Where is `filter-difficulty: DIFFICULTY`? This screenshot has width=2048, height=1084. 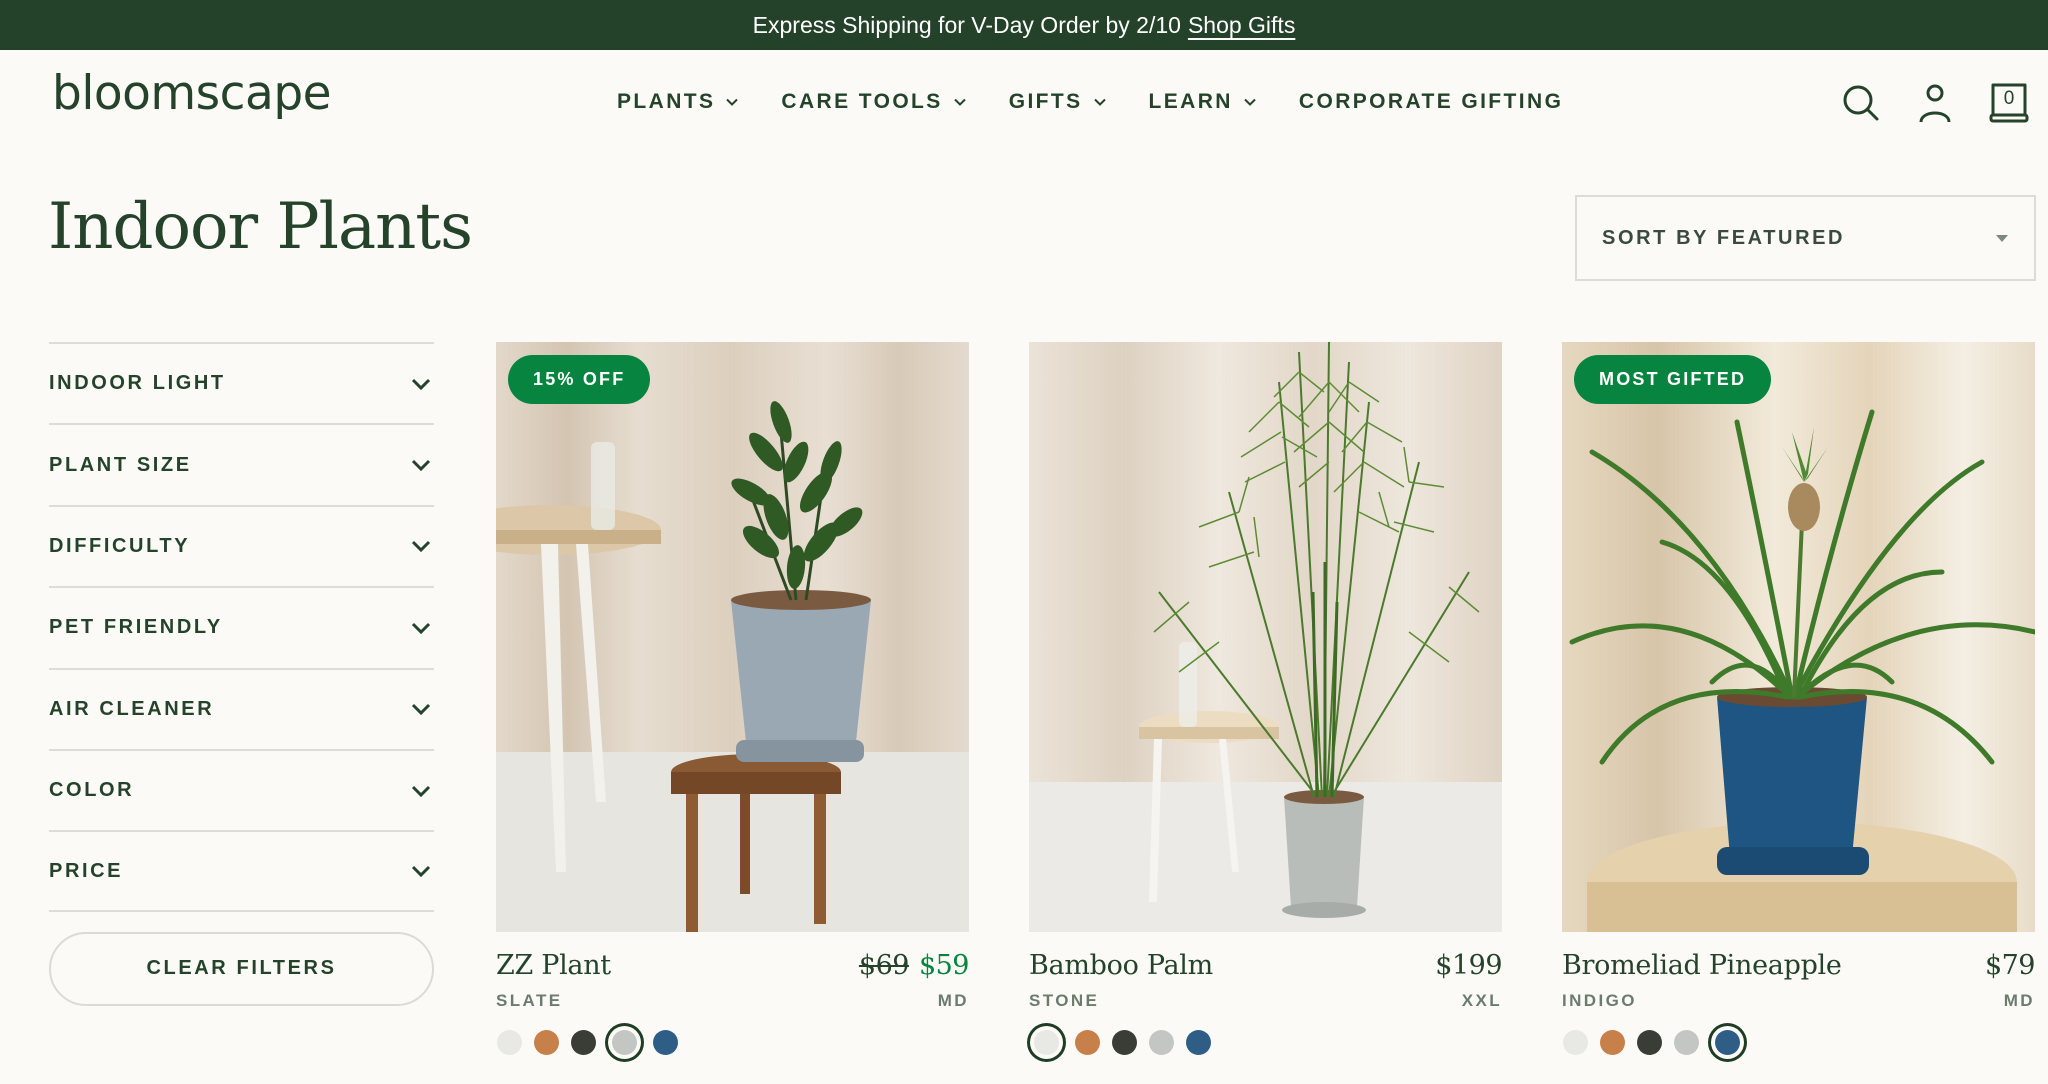
filter-difficulty: DIFFICULTY is located at coordinates (241, 545).